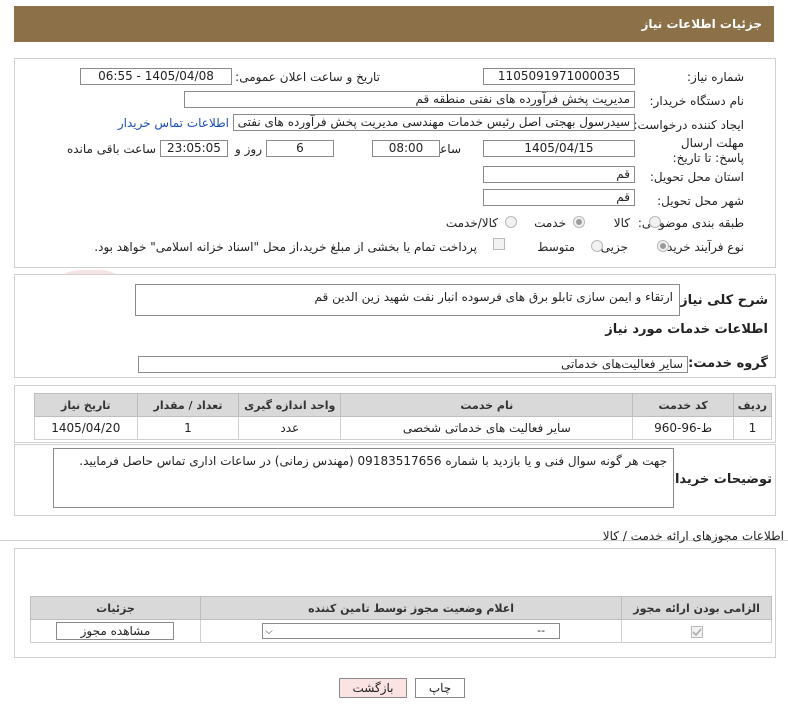  Describe the element at coordinates (614, 247) in the screenshot. I see `process-minor-label: جزیی` at that location.